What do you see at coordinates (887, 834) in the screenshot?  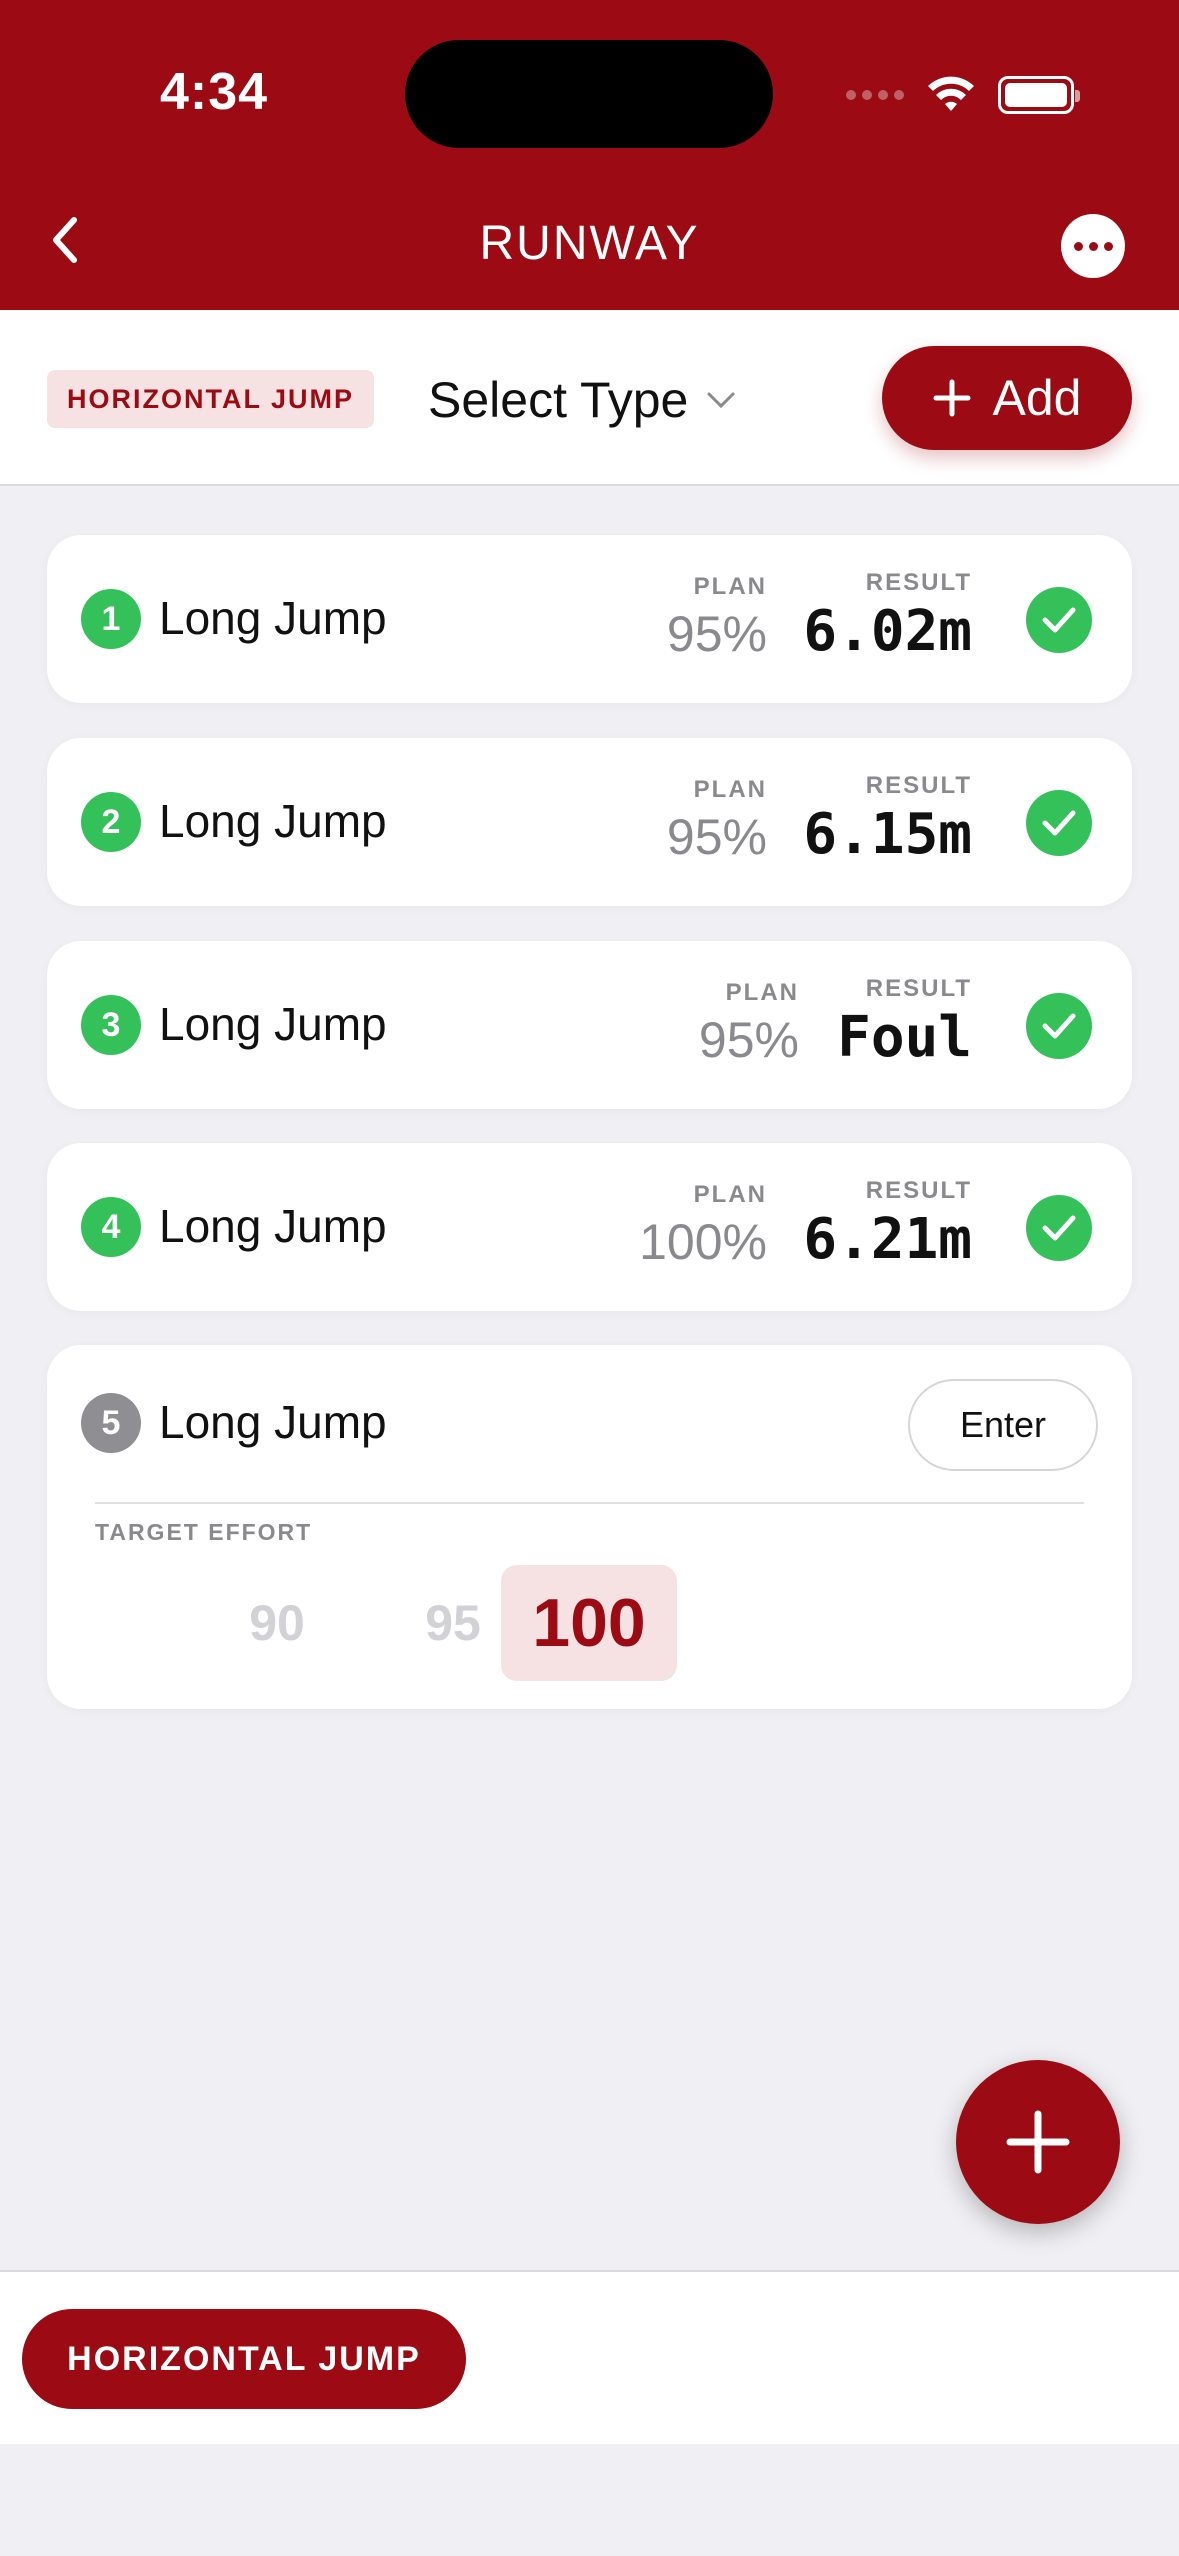 I see `result-value: 6.15m` at bounding box center [887, 834].